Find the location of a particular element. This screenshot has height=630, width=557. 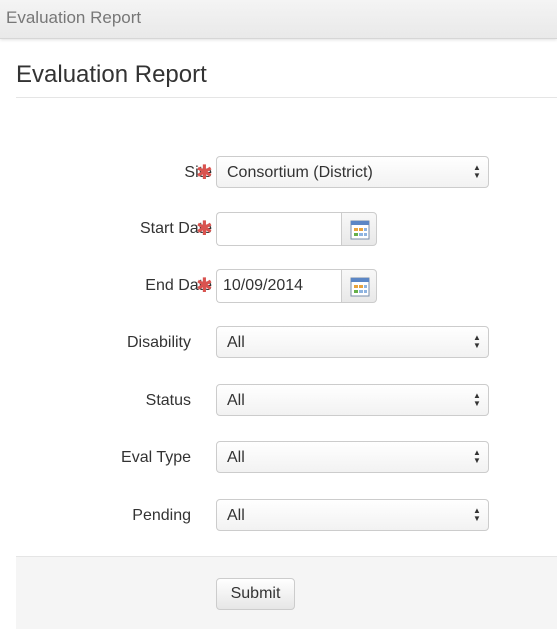

start-date-input is located at coordinates (279, 229).